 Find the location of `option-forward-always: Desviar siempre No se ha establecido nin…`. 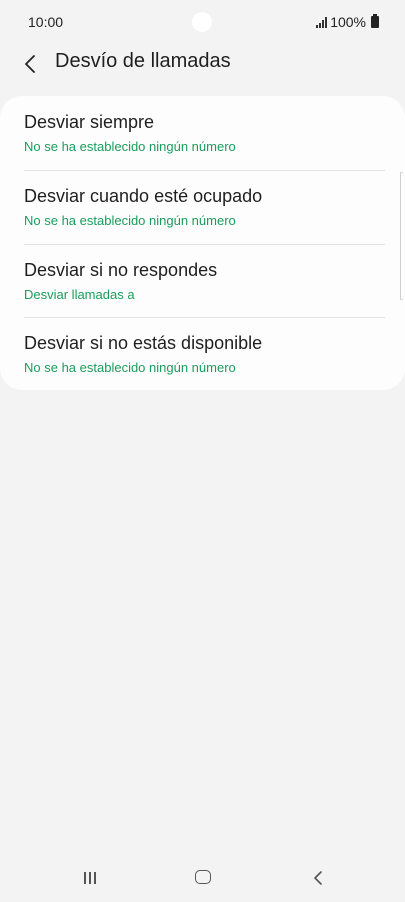

option-forward-always: Desviar siempre No se ha establecido nin… is located at coordinates (202, 134).